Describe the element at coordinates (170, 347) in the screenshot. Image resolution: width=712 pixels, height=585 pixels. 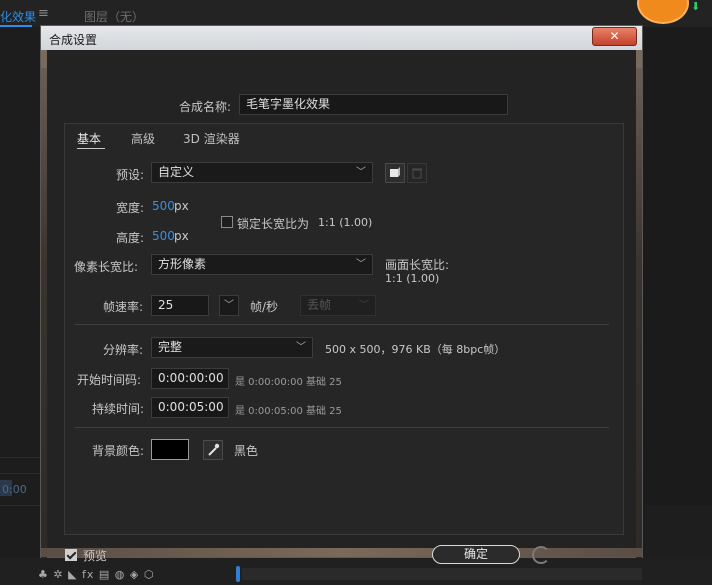
I see `resolution-value: 完整` at that location.